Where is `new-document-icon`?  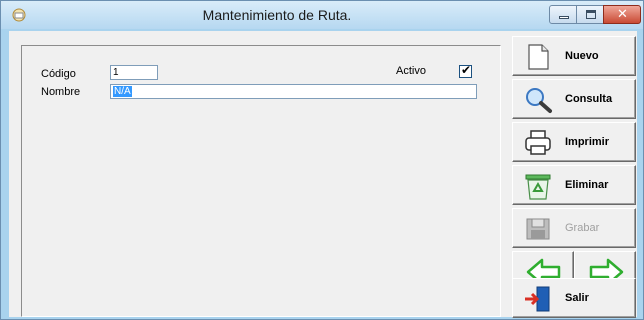
new-document-icon is located at coordinates (538, 57).